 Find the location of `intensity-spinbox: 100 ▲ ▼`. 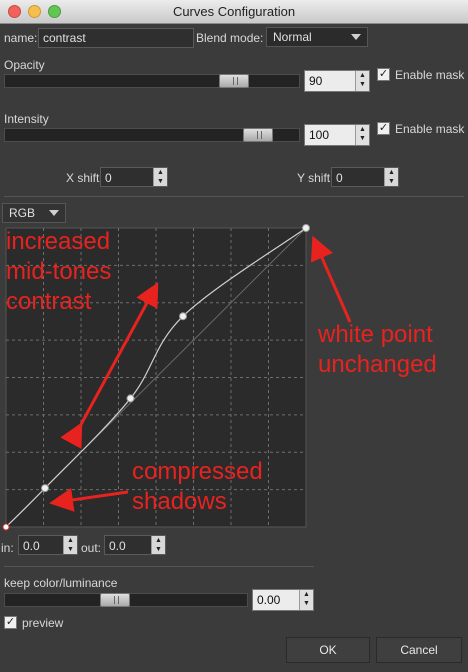

intensity-spinbox: 100 ▲ ▼ is located at coordinates (337, 135).